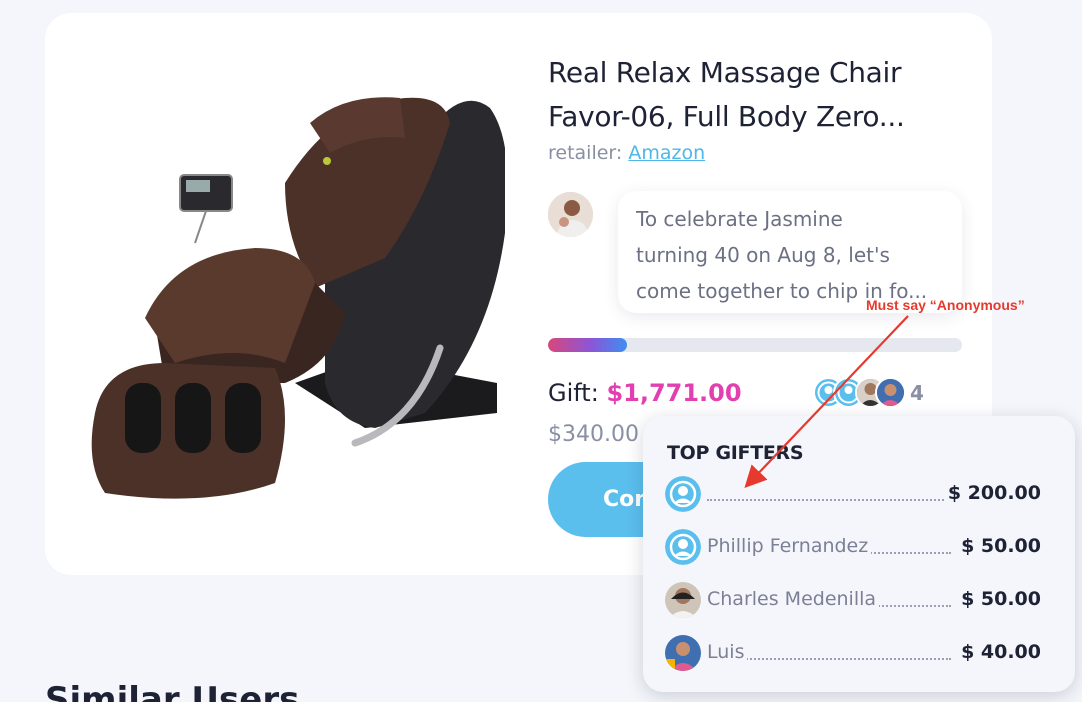 This screenshot has width=1082, height=702. I want to click on gifter-row: Luis $ 40.00, so click(853, 653).